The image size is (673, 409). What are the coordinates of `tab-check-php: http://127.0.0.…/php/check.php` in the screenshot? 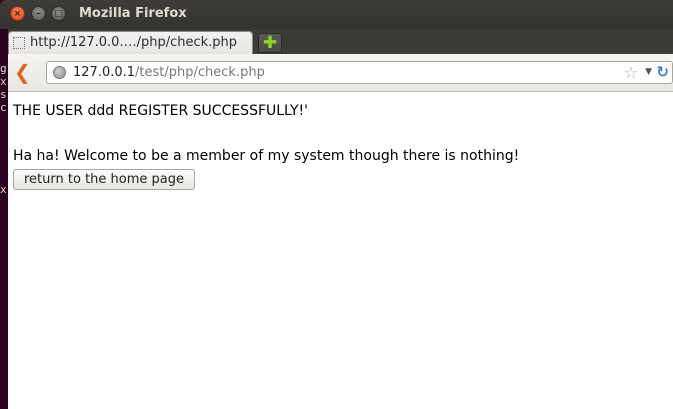 It's located at (130, 42).